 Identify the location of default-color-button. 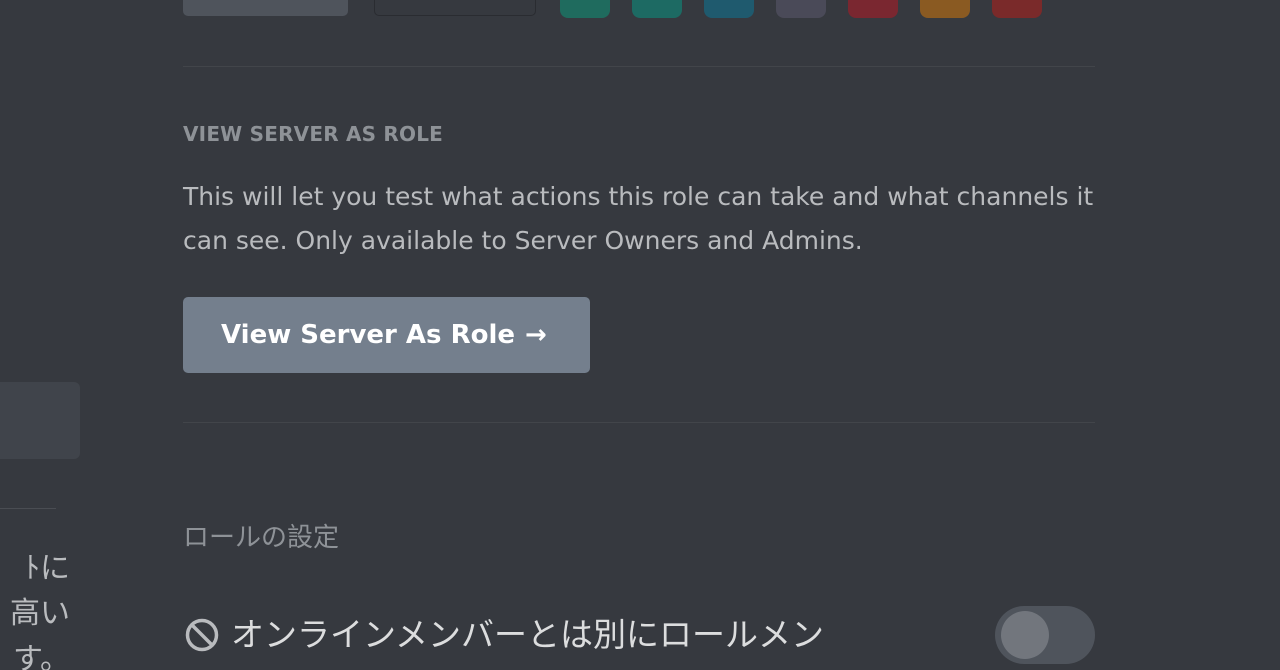
(265, 8).